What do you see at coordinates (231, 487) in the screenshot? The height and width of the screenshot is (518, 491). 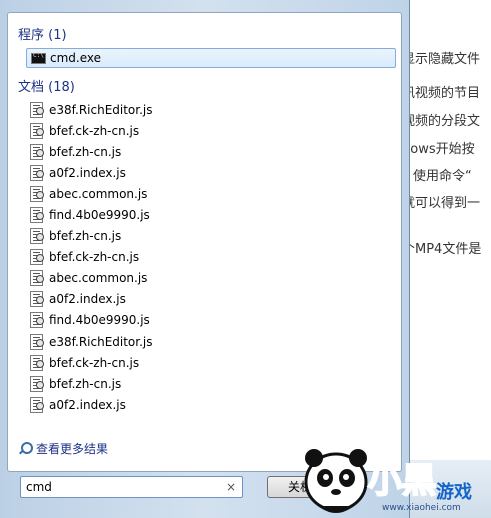 I see `clear-search-icon: ×` at bounding box center [231, 487].